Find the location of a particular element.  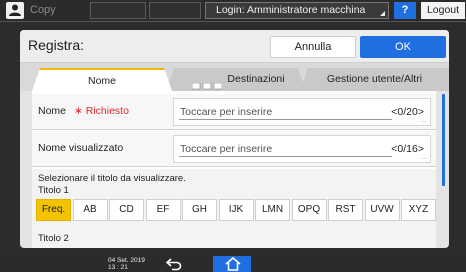

user-icon is located at coordinates (15, 10).